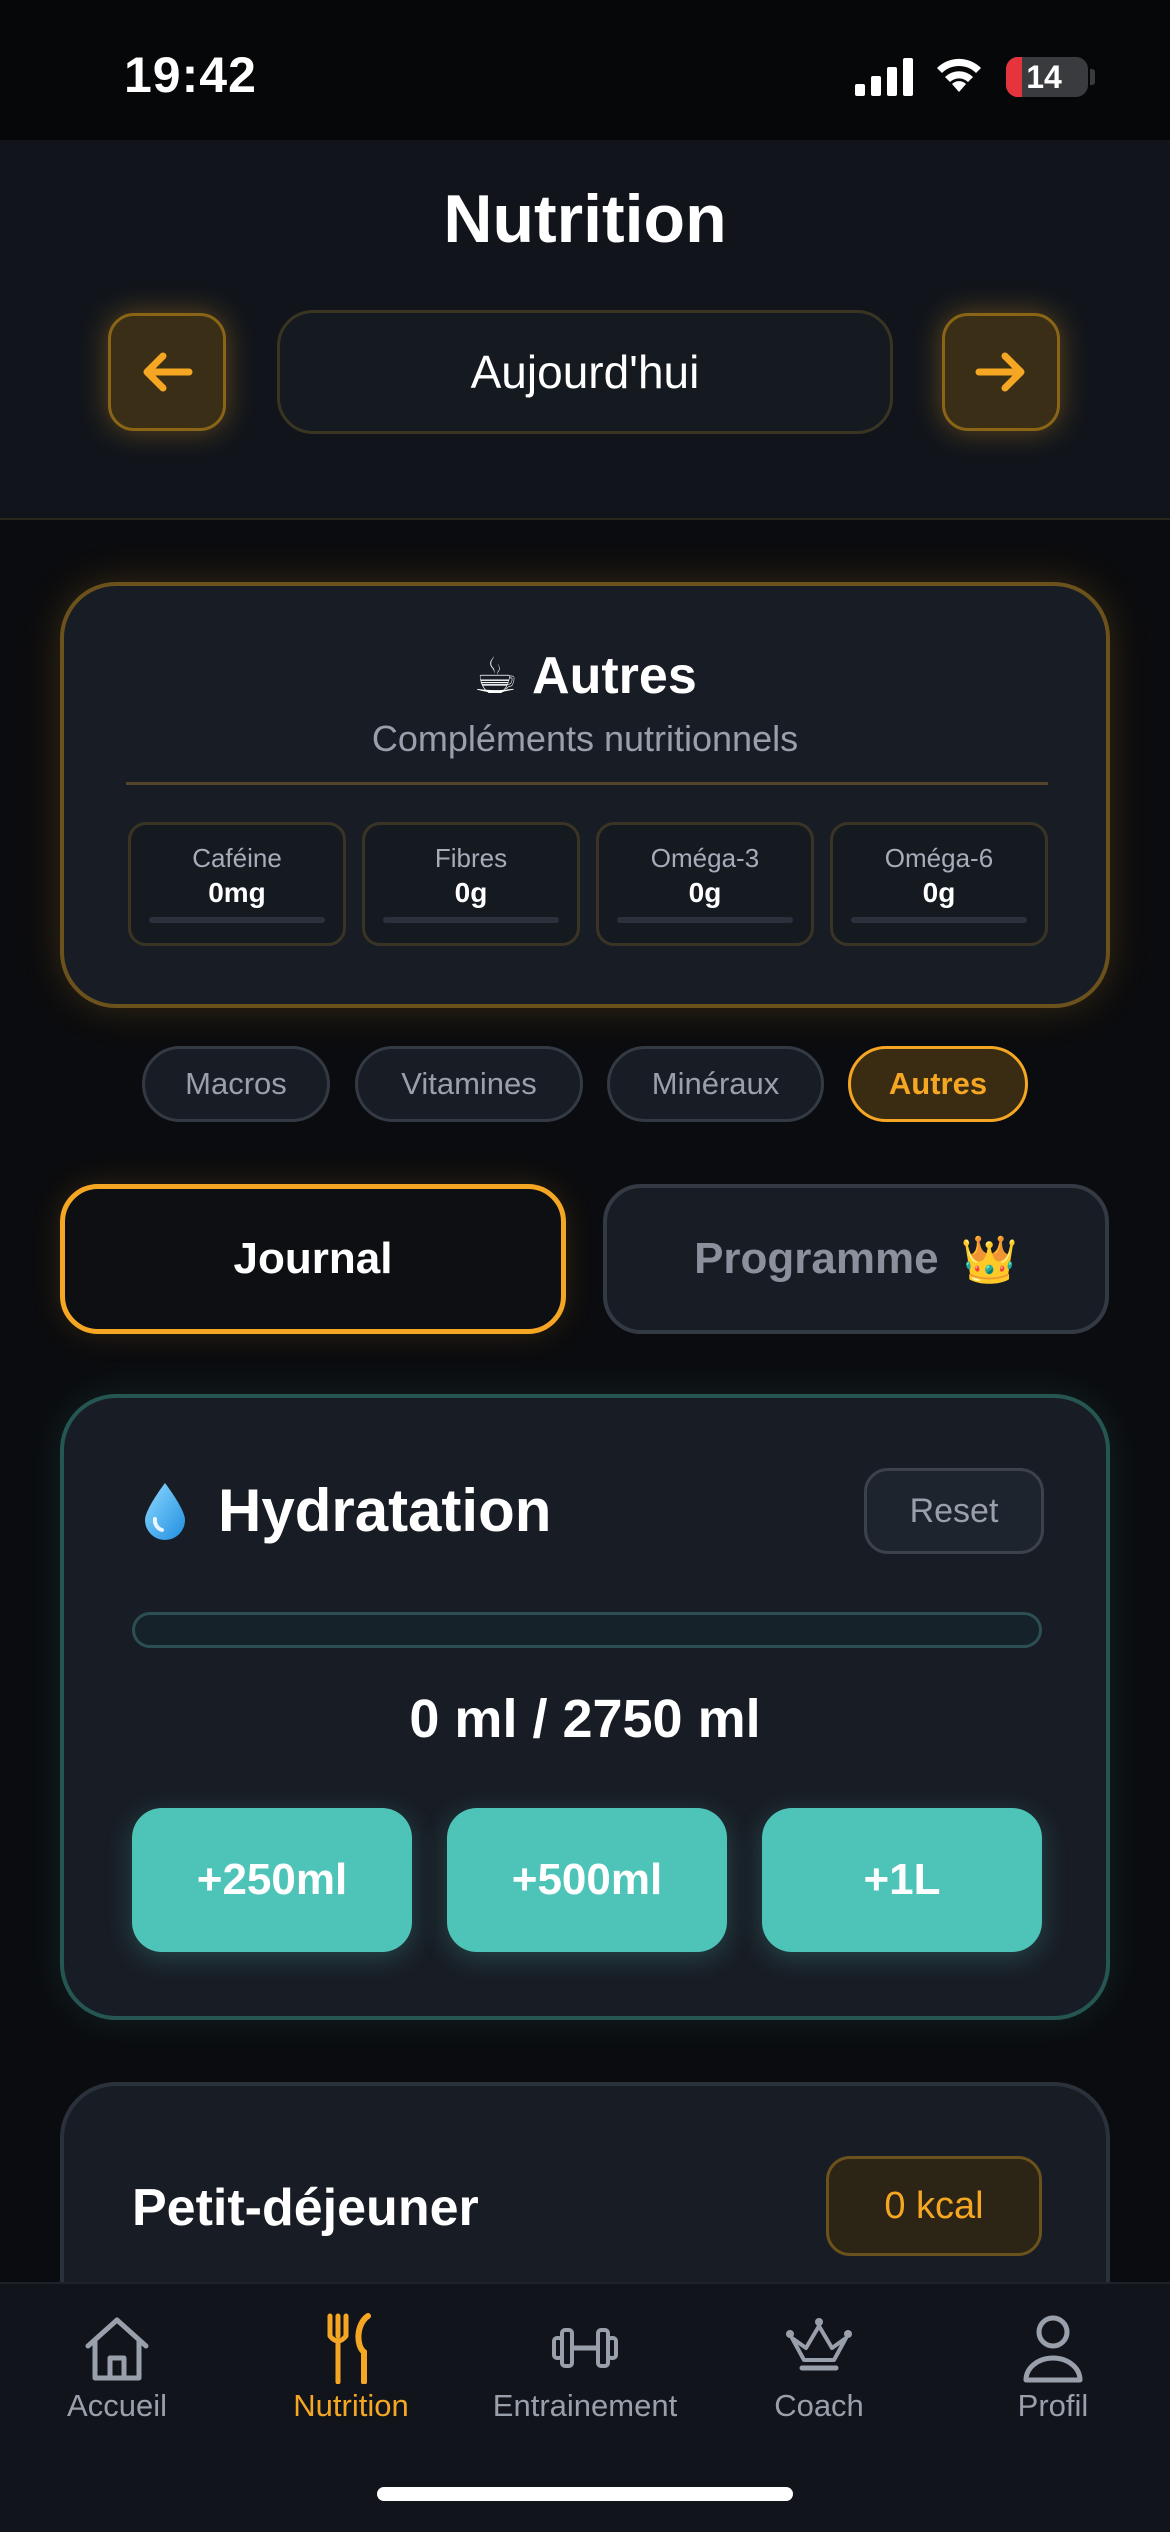 The image size is (1170, 2532). I want to click on journal-label: Journal, so click(313, 1258).